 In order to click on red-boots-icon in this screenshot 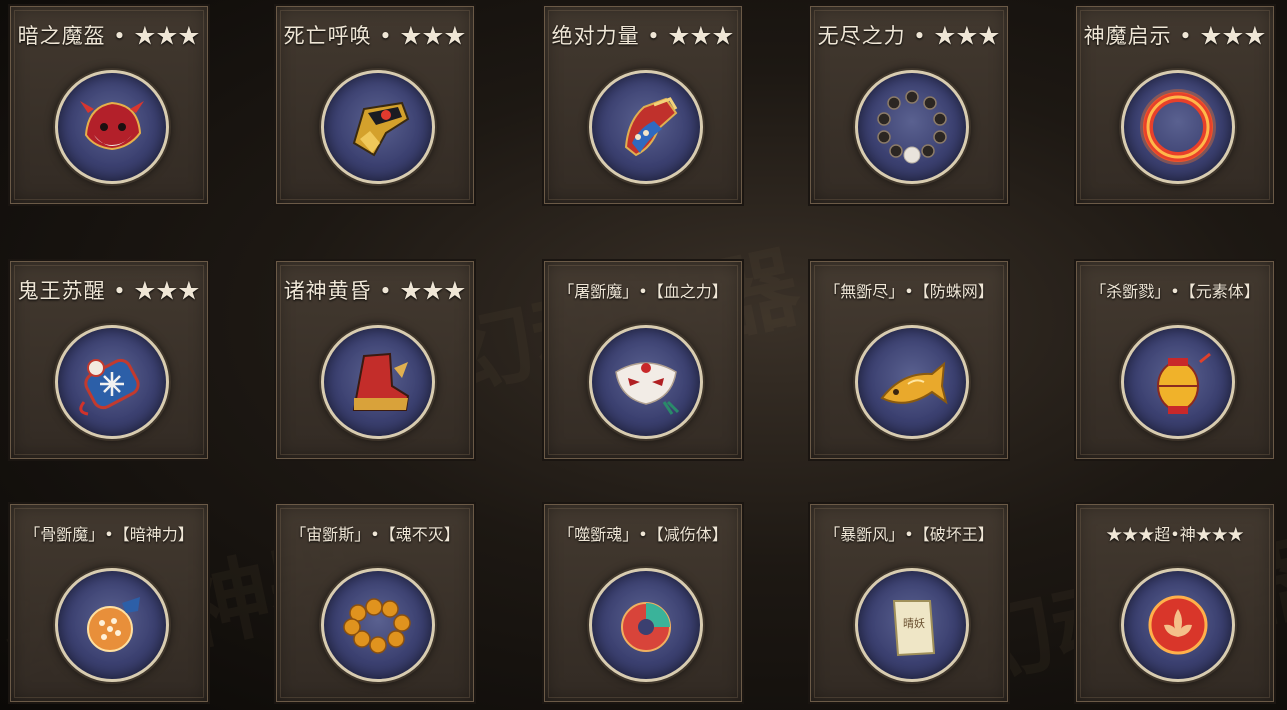, I will do `click(378, 382)`.